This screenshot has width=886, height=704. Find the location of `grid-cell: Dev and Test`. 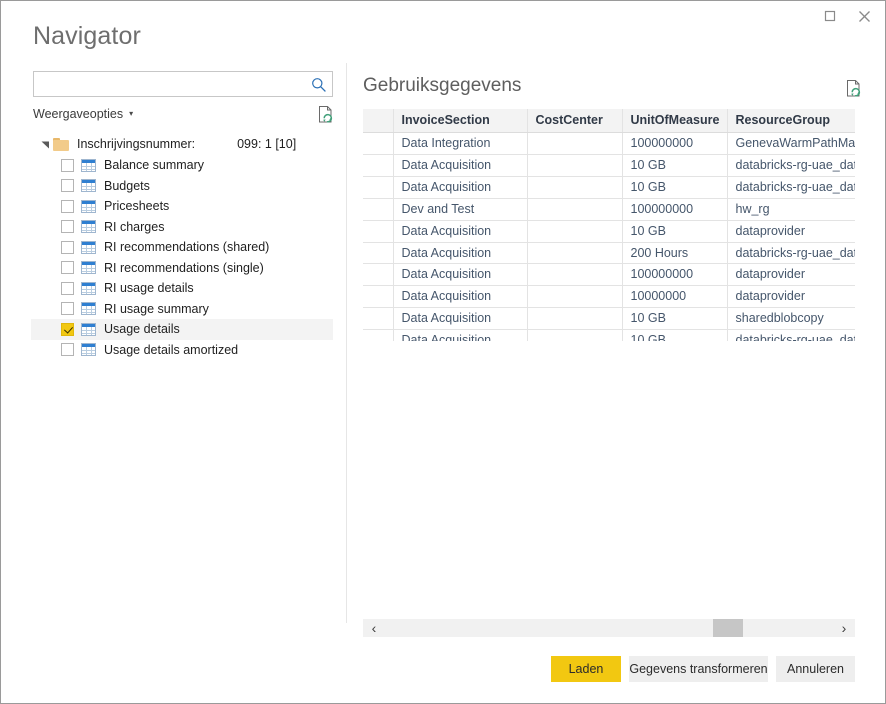

grid-cell: Dev and Test is located at coordinates (460, 209).